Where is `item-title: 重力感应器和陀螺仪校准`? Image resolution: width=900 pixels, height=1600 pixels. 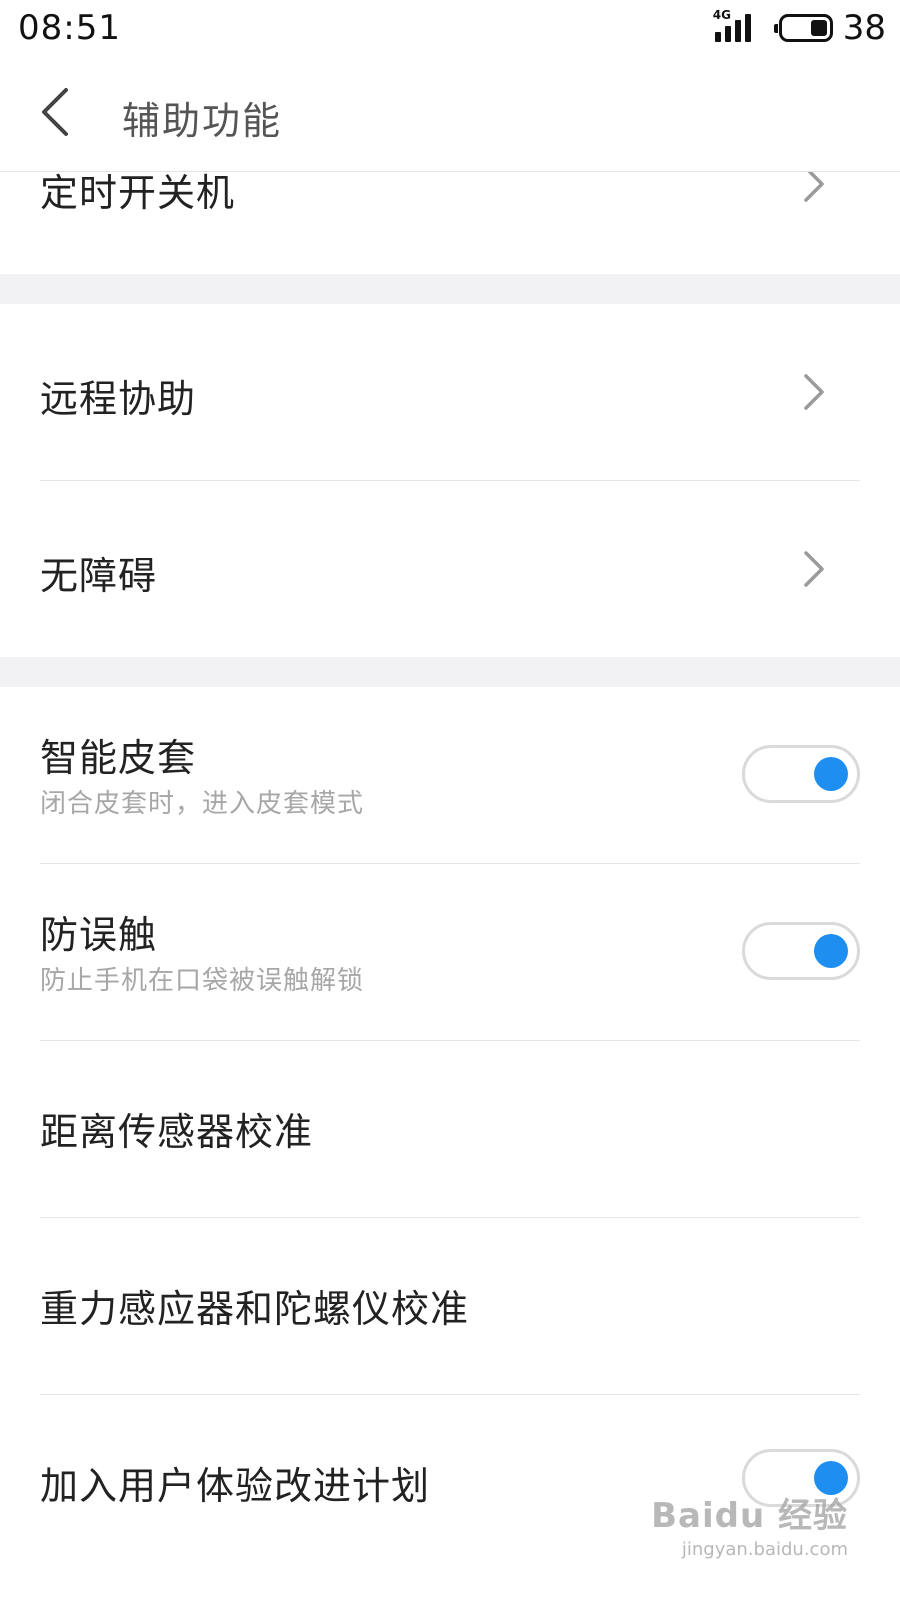
item-title: 重力感应器和陀螺仪校准 is located at coordinates (255, 1309).